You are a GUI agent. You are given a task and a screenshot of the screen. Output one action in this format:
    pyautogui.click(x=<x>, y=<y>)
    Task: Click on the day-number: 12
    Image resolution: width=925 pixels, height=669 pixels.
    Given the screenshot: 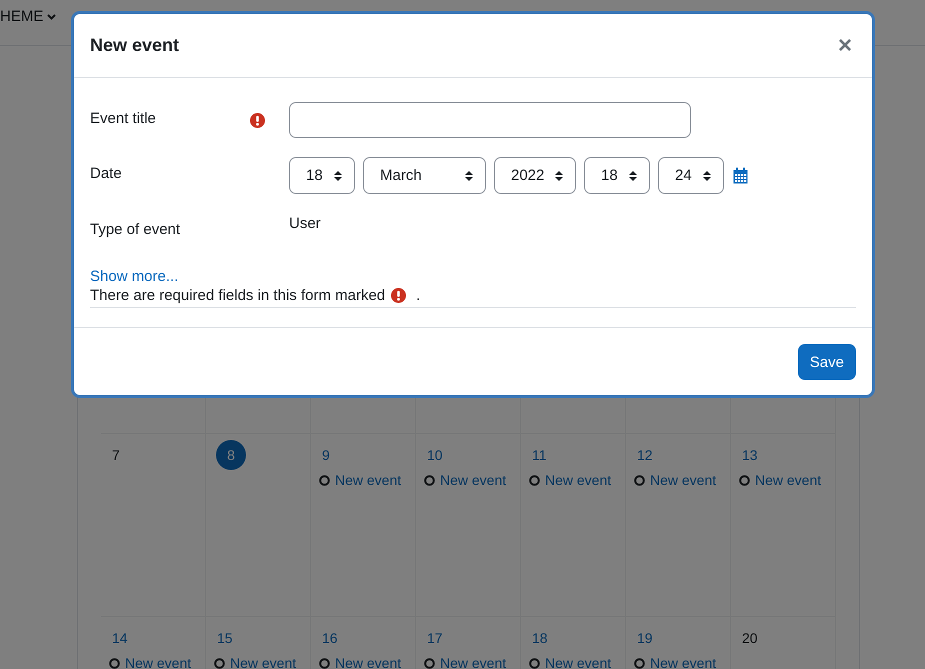 What is the action you would take?
    pyautogui.click(x=644, y=455)
    